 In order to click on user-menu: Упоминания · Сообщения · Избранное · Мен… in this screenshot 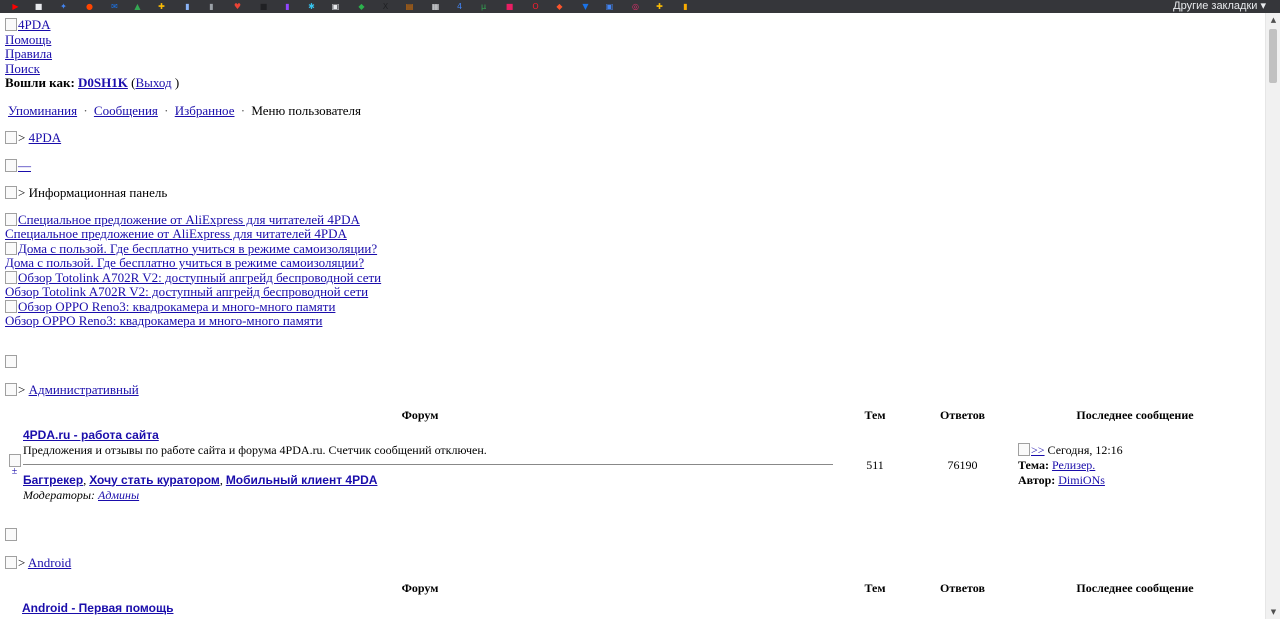, I will do `click(634, 111)`.